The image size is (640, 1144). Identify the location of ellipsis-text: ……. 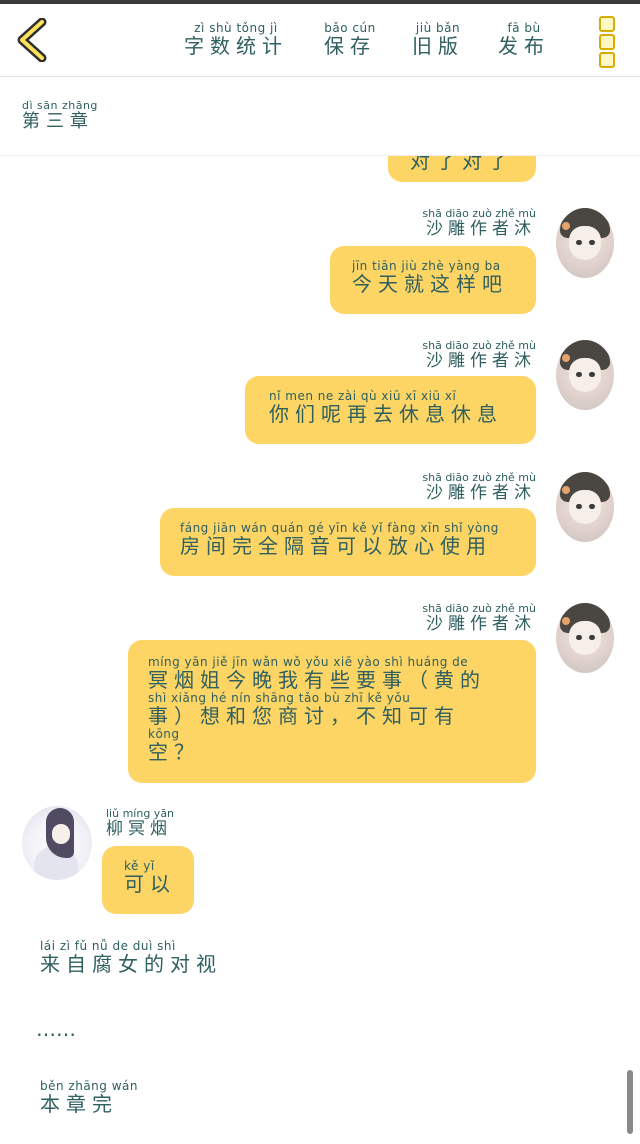
(56, 1029).